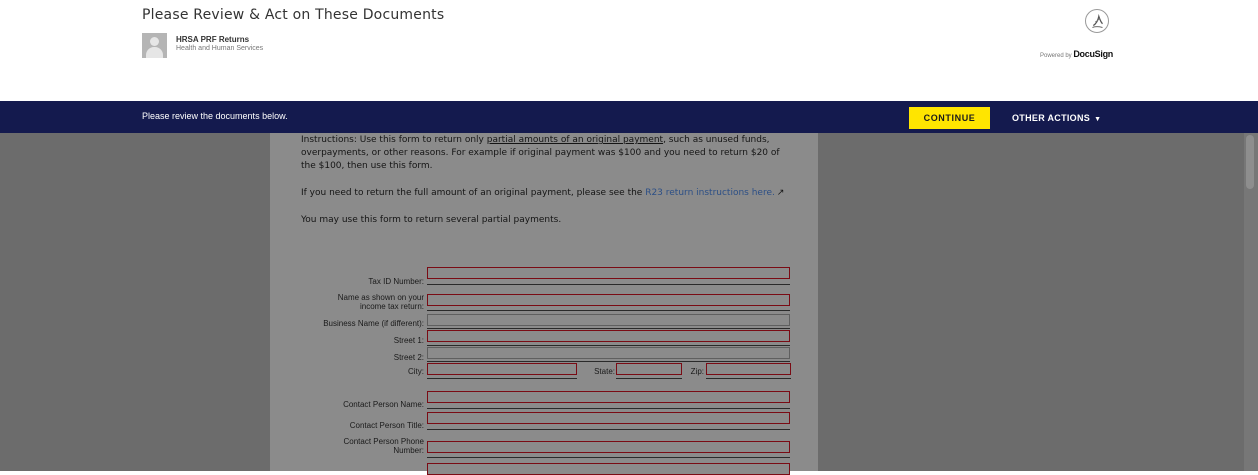 Image resolution: width=1258 pixels, height=475 pixels. What do you see at coordinates (408, 450) in the screenshot?
I see `contact-phone-label-line2: Number:` at bounding box center [408, 450].